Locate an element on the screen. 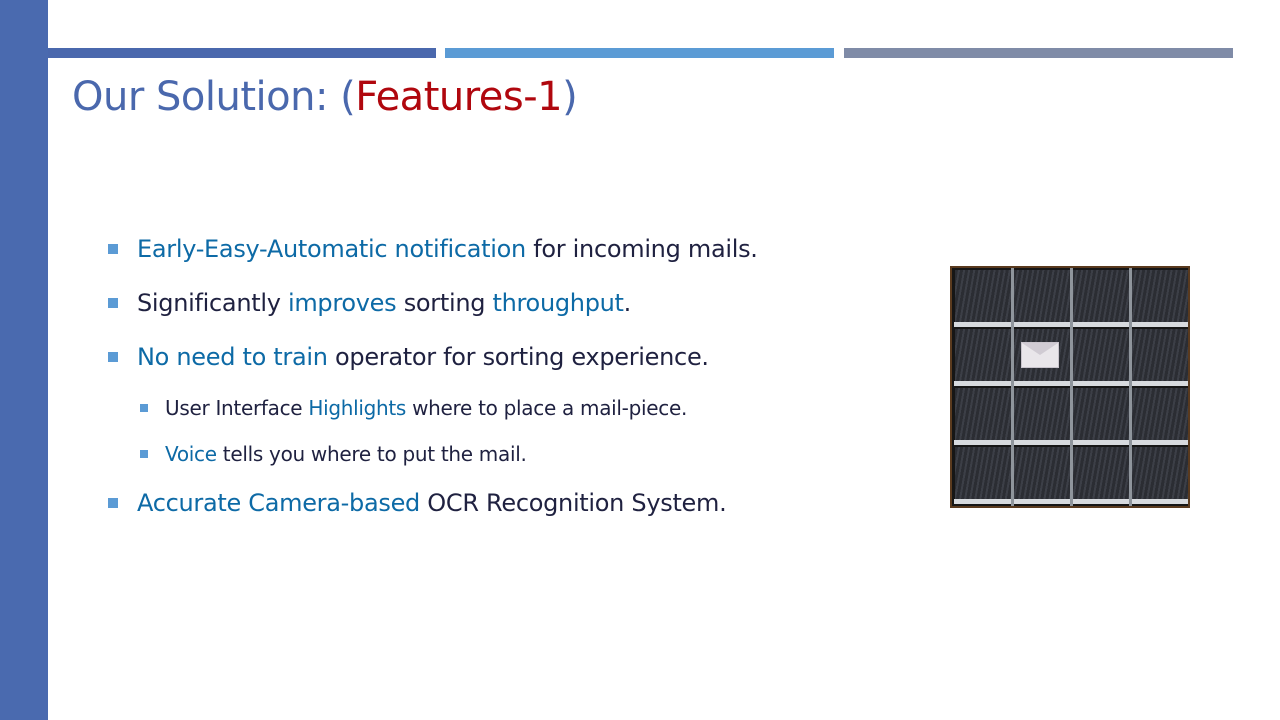 The height and width of the screenshot is (720, 1280). bullet-highlight: improves is located at coordinates (342, 303).